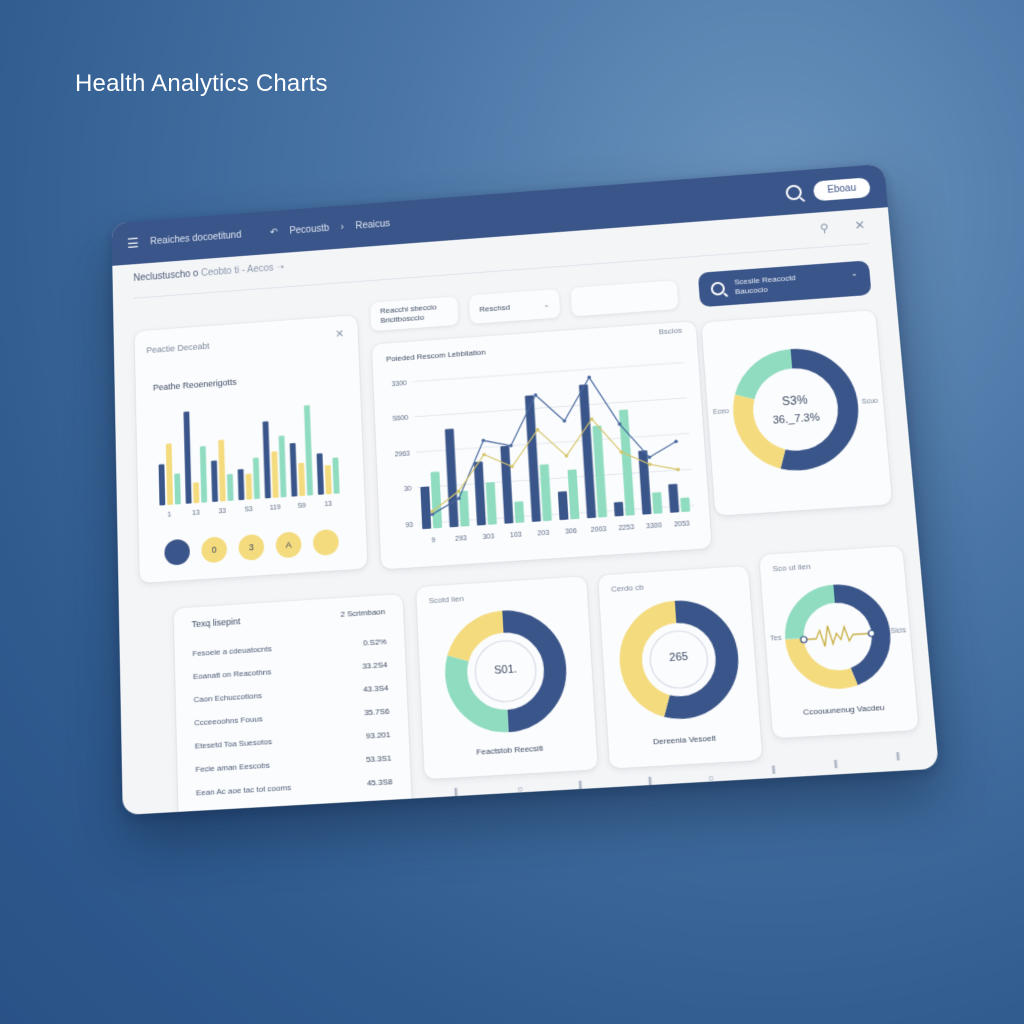 The width and height of the screenshot is (1024, 1024). Describe the element at coordinates (546, 304) in the screenshot. I see `chevron-down-icon: ⌄` at that location.